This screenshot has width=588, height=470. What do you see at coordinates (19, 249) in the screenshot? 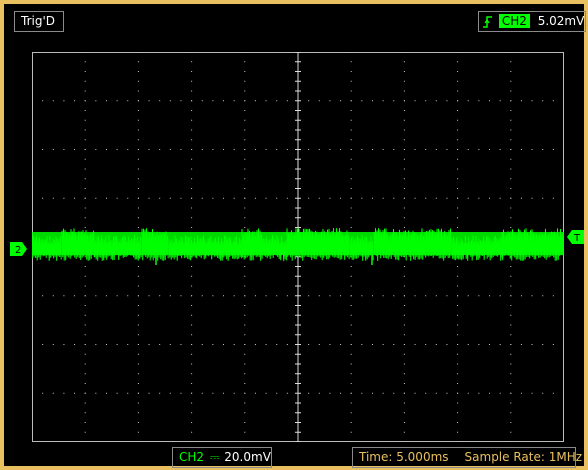
I see `channel-2-marker: 2` at bounding box center [19, 249].